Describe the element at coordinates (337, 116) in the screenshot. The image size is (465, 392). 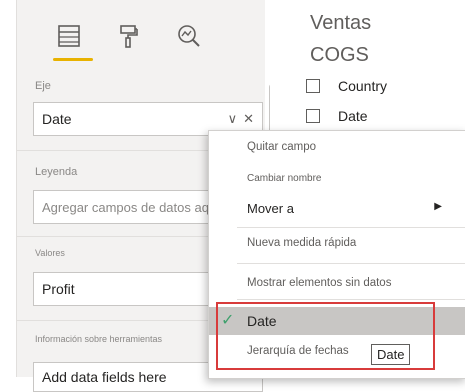
I see `field-row-date: Date` at that location.